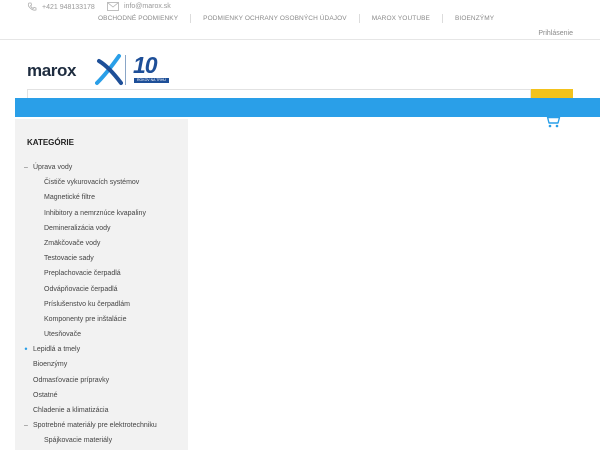 This screenshot has width=600, height=450. I want to click on email-contact: info@marox.sk, so click(139, 6).